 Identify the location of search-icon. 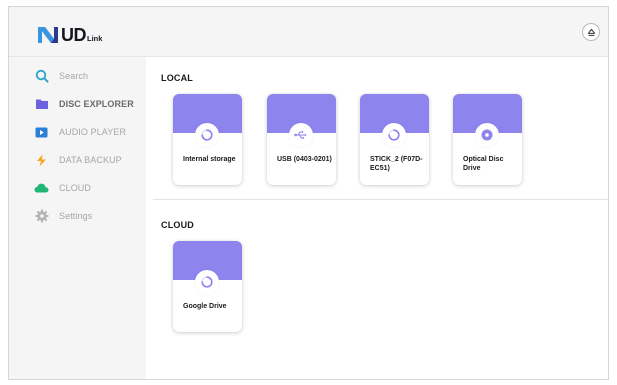
(41, 76).